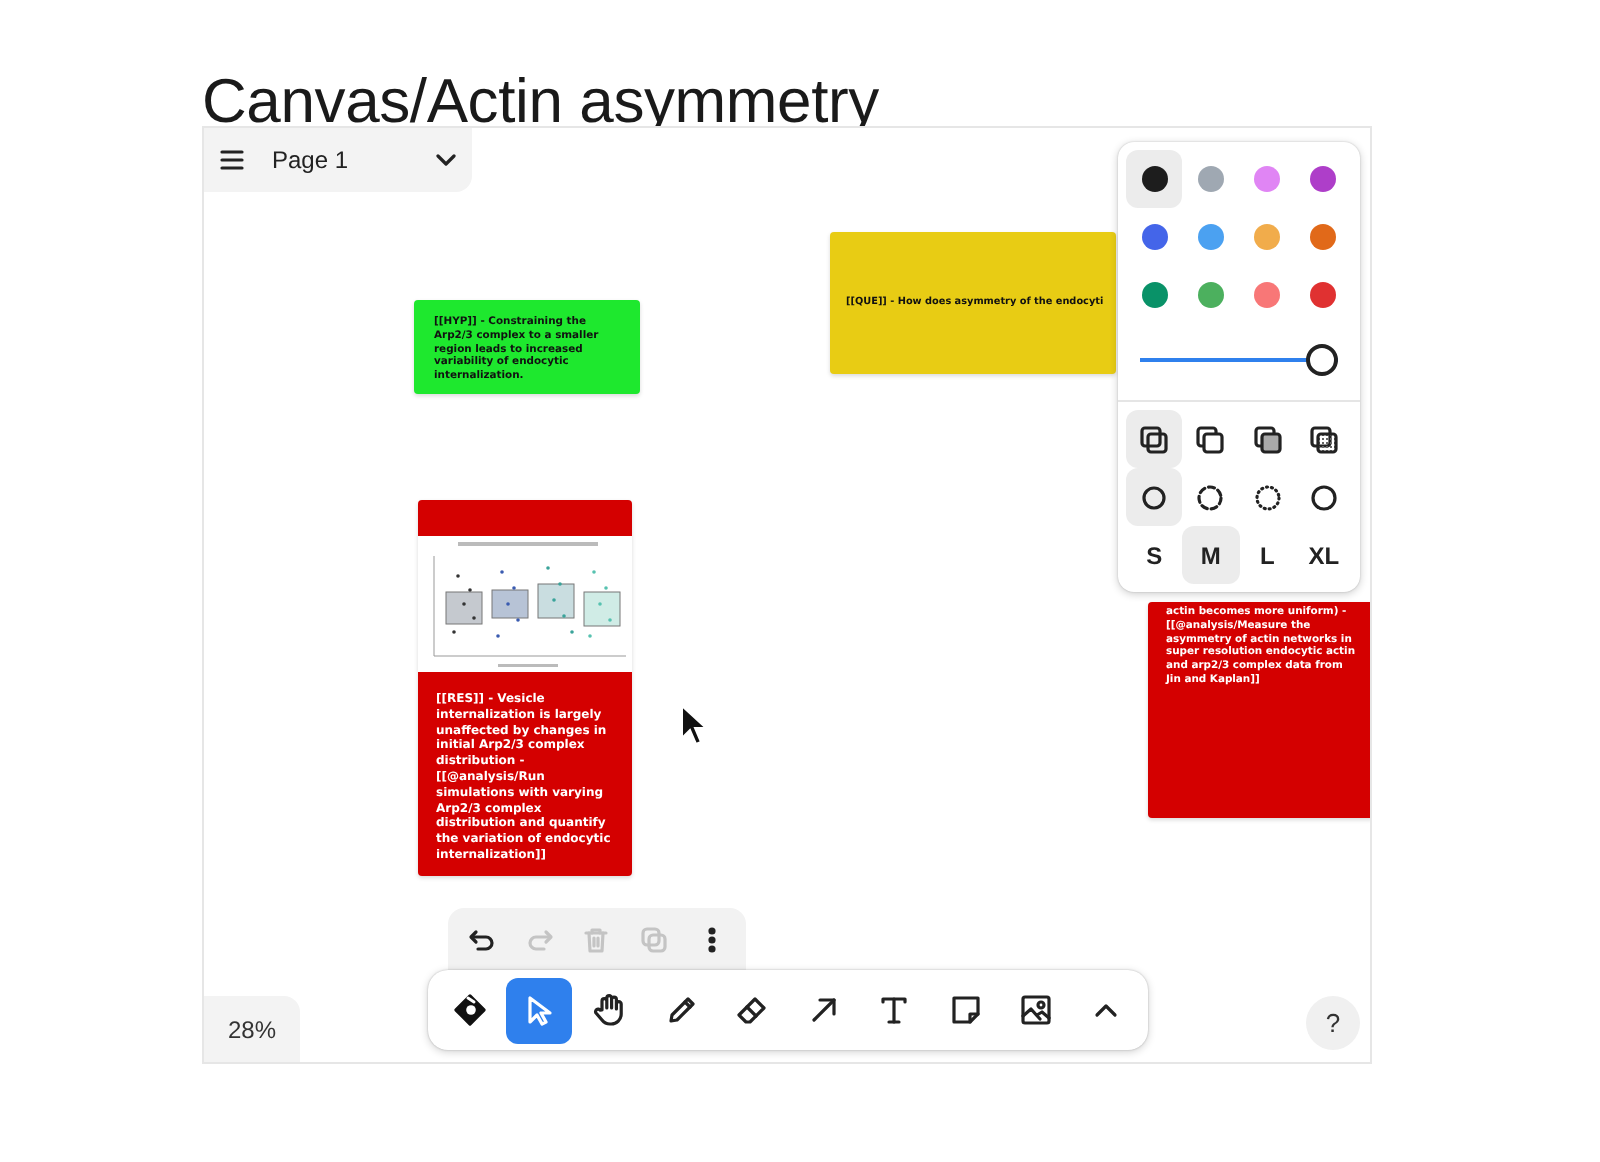  What do you see at coordinates (654, 939) in the screenshot?
I see `duplicate-icon` at bounding box center [654, 939].